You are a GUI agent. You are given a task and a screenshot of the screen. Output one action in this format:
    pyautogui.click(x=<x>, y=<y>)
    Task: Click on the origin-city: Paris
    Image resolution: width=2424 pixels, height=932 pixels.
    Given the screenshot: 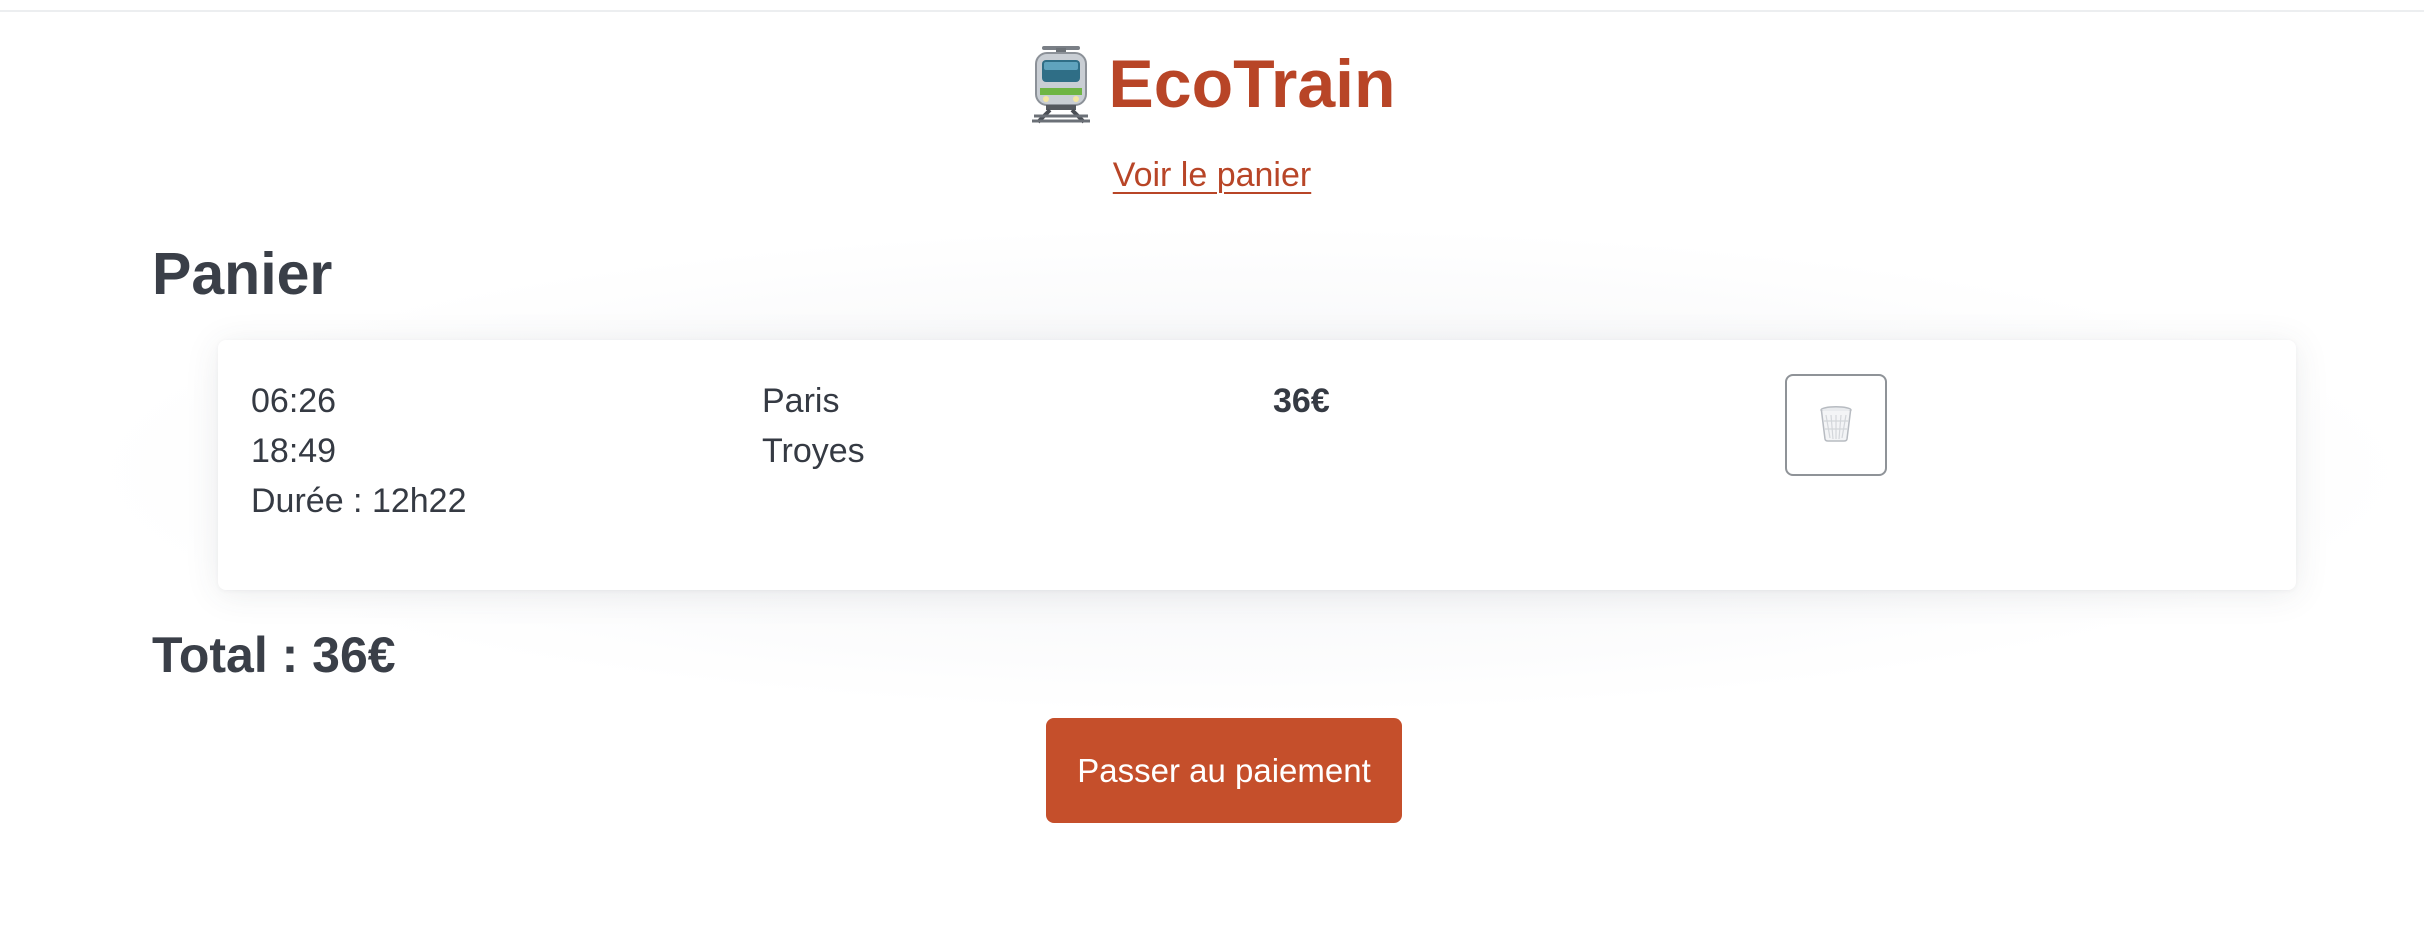 What is the action you would take?
    pyautogui.click(x=801, y=401)
    